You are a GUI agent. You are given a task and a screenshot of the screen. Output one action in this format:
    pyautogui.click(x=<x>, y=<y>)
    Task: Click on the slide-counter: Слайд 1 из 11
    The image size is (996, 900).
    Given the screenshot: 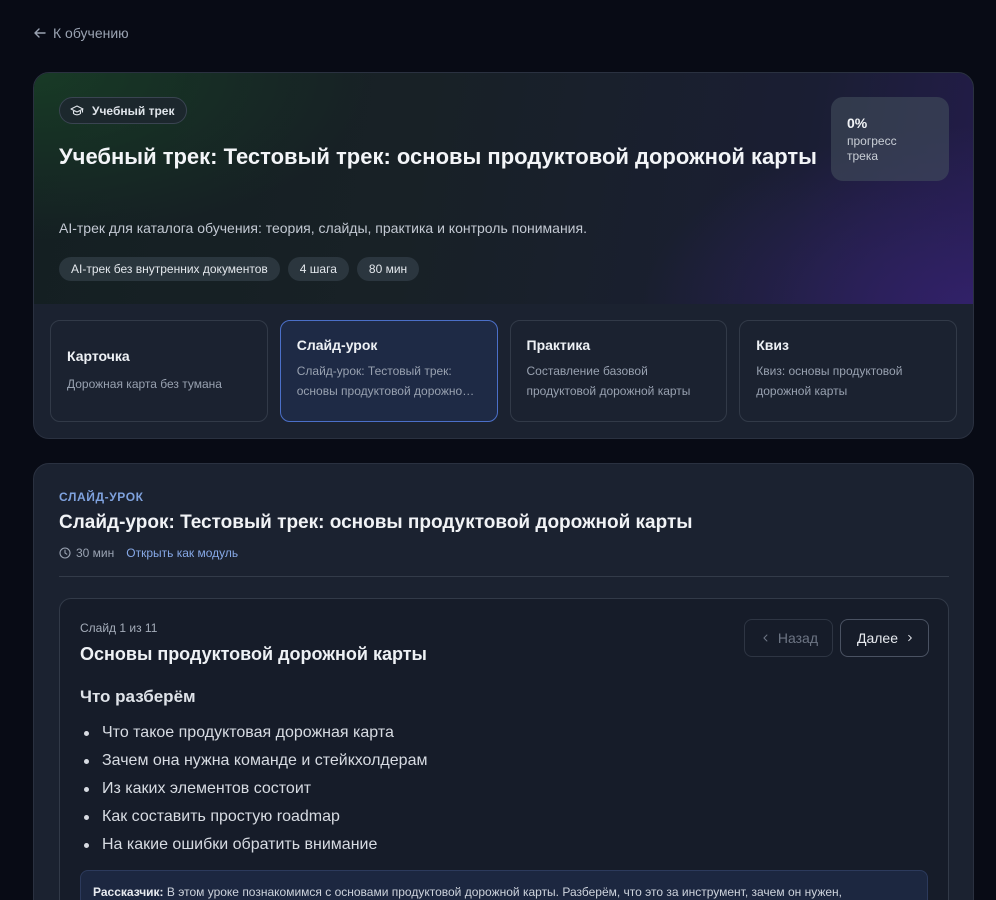 What is the action you would take?
    pyautogui.click(x=119, y=628)
    